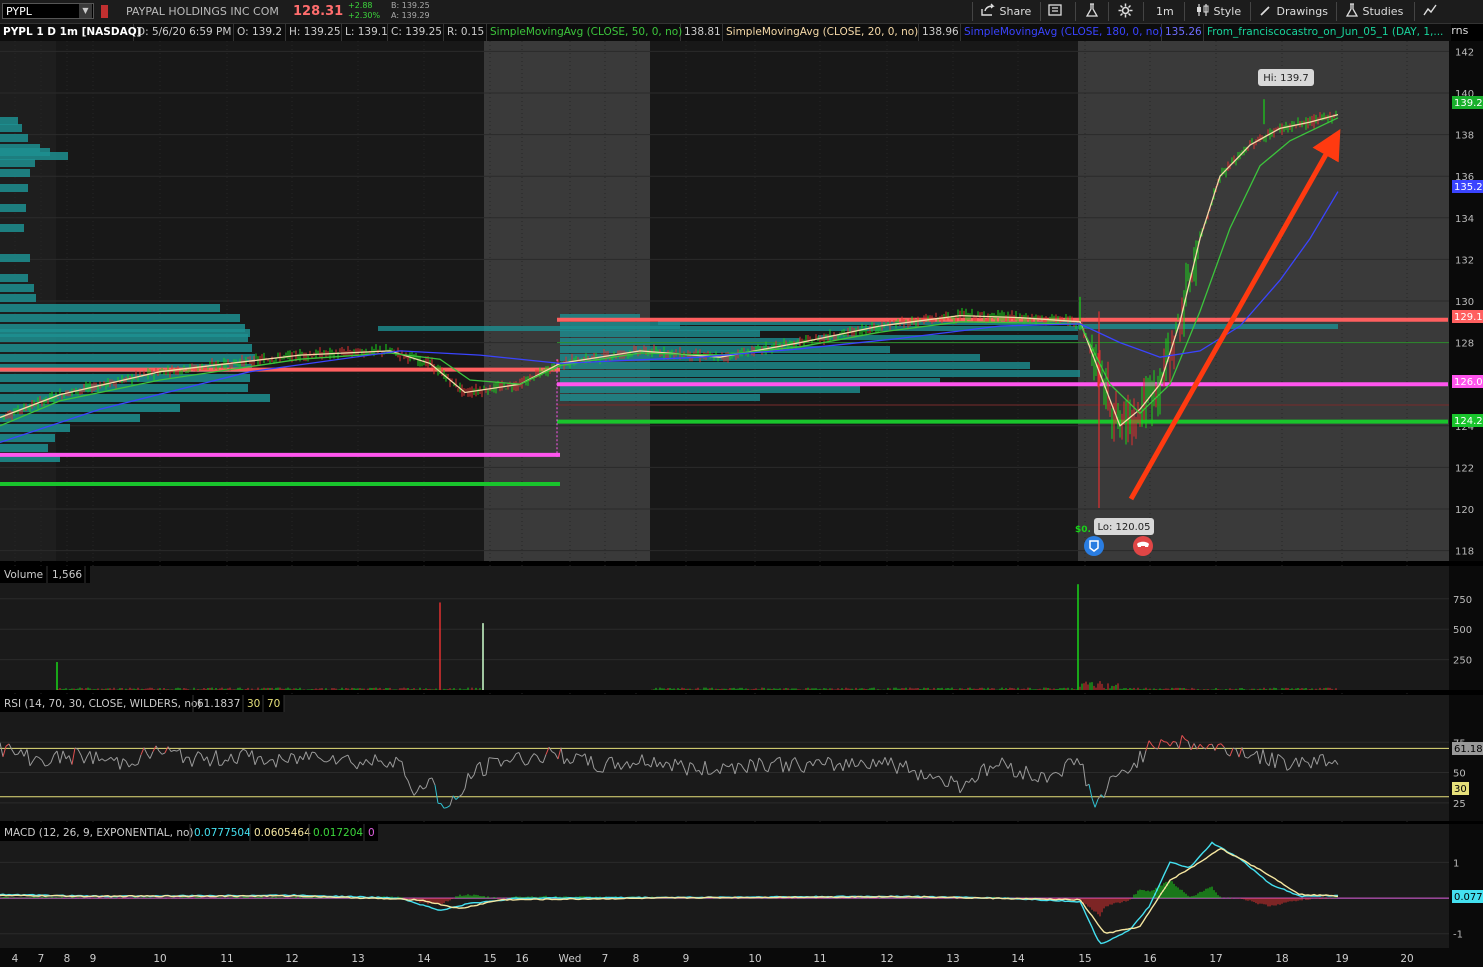  What do you see at coordinates (1094, 546) in the screenshot?
I see `earnings-icon` at bounding box center [1094, 546].